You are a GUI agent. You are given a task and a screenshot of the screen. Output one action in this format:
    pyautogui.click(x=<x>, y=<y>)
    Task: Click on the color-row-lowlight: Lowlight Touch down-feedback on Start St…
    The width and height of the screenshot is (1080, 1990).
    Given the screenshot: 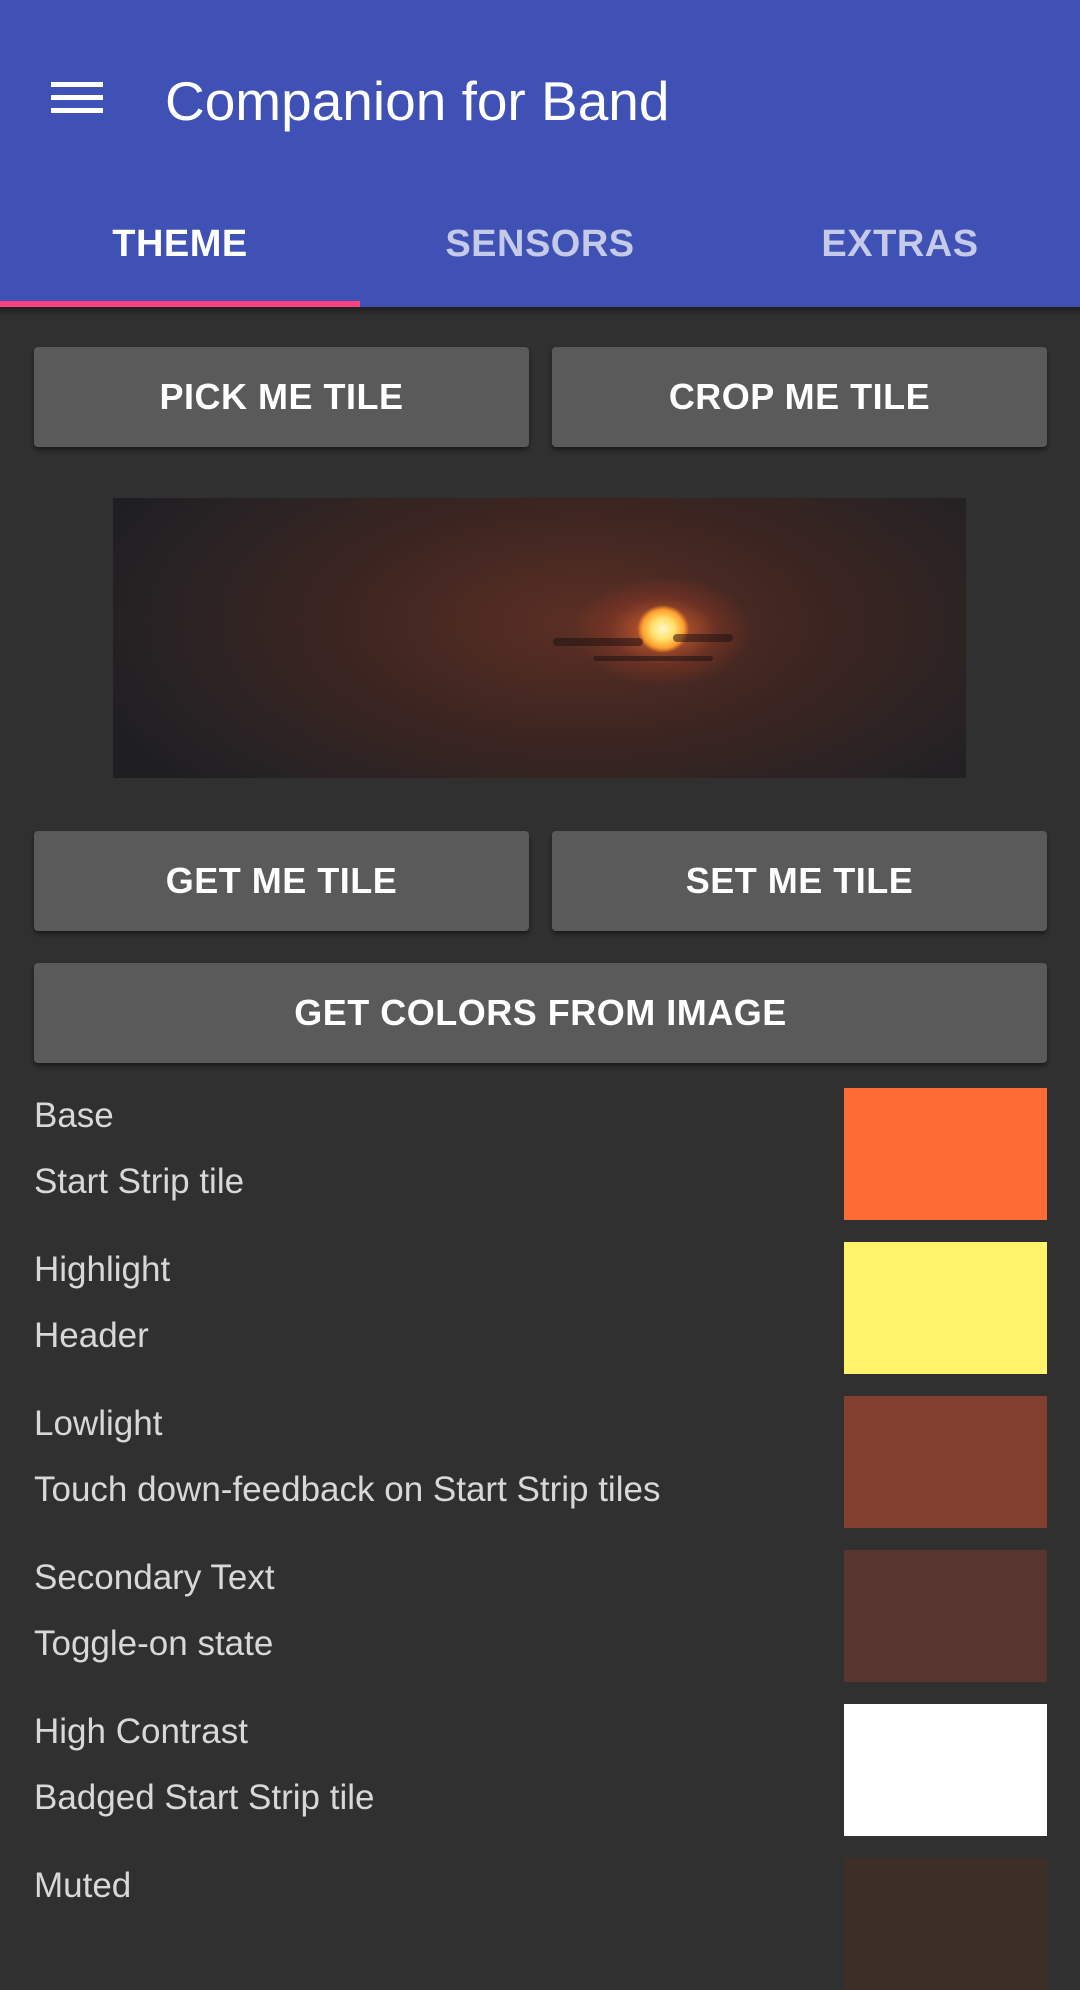 What is the action you would take?
    pyautogui.click(x=540, y=1462)
    